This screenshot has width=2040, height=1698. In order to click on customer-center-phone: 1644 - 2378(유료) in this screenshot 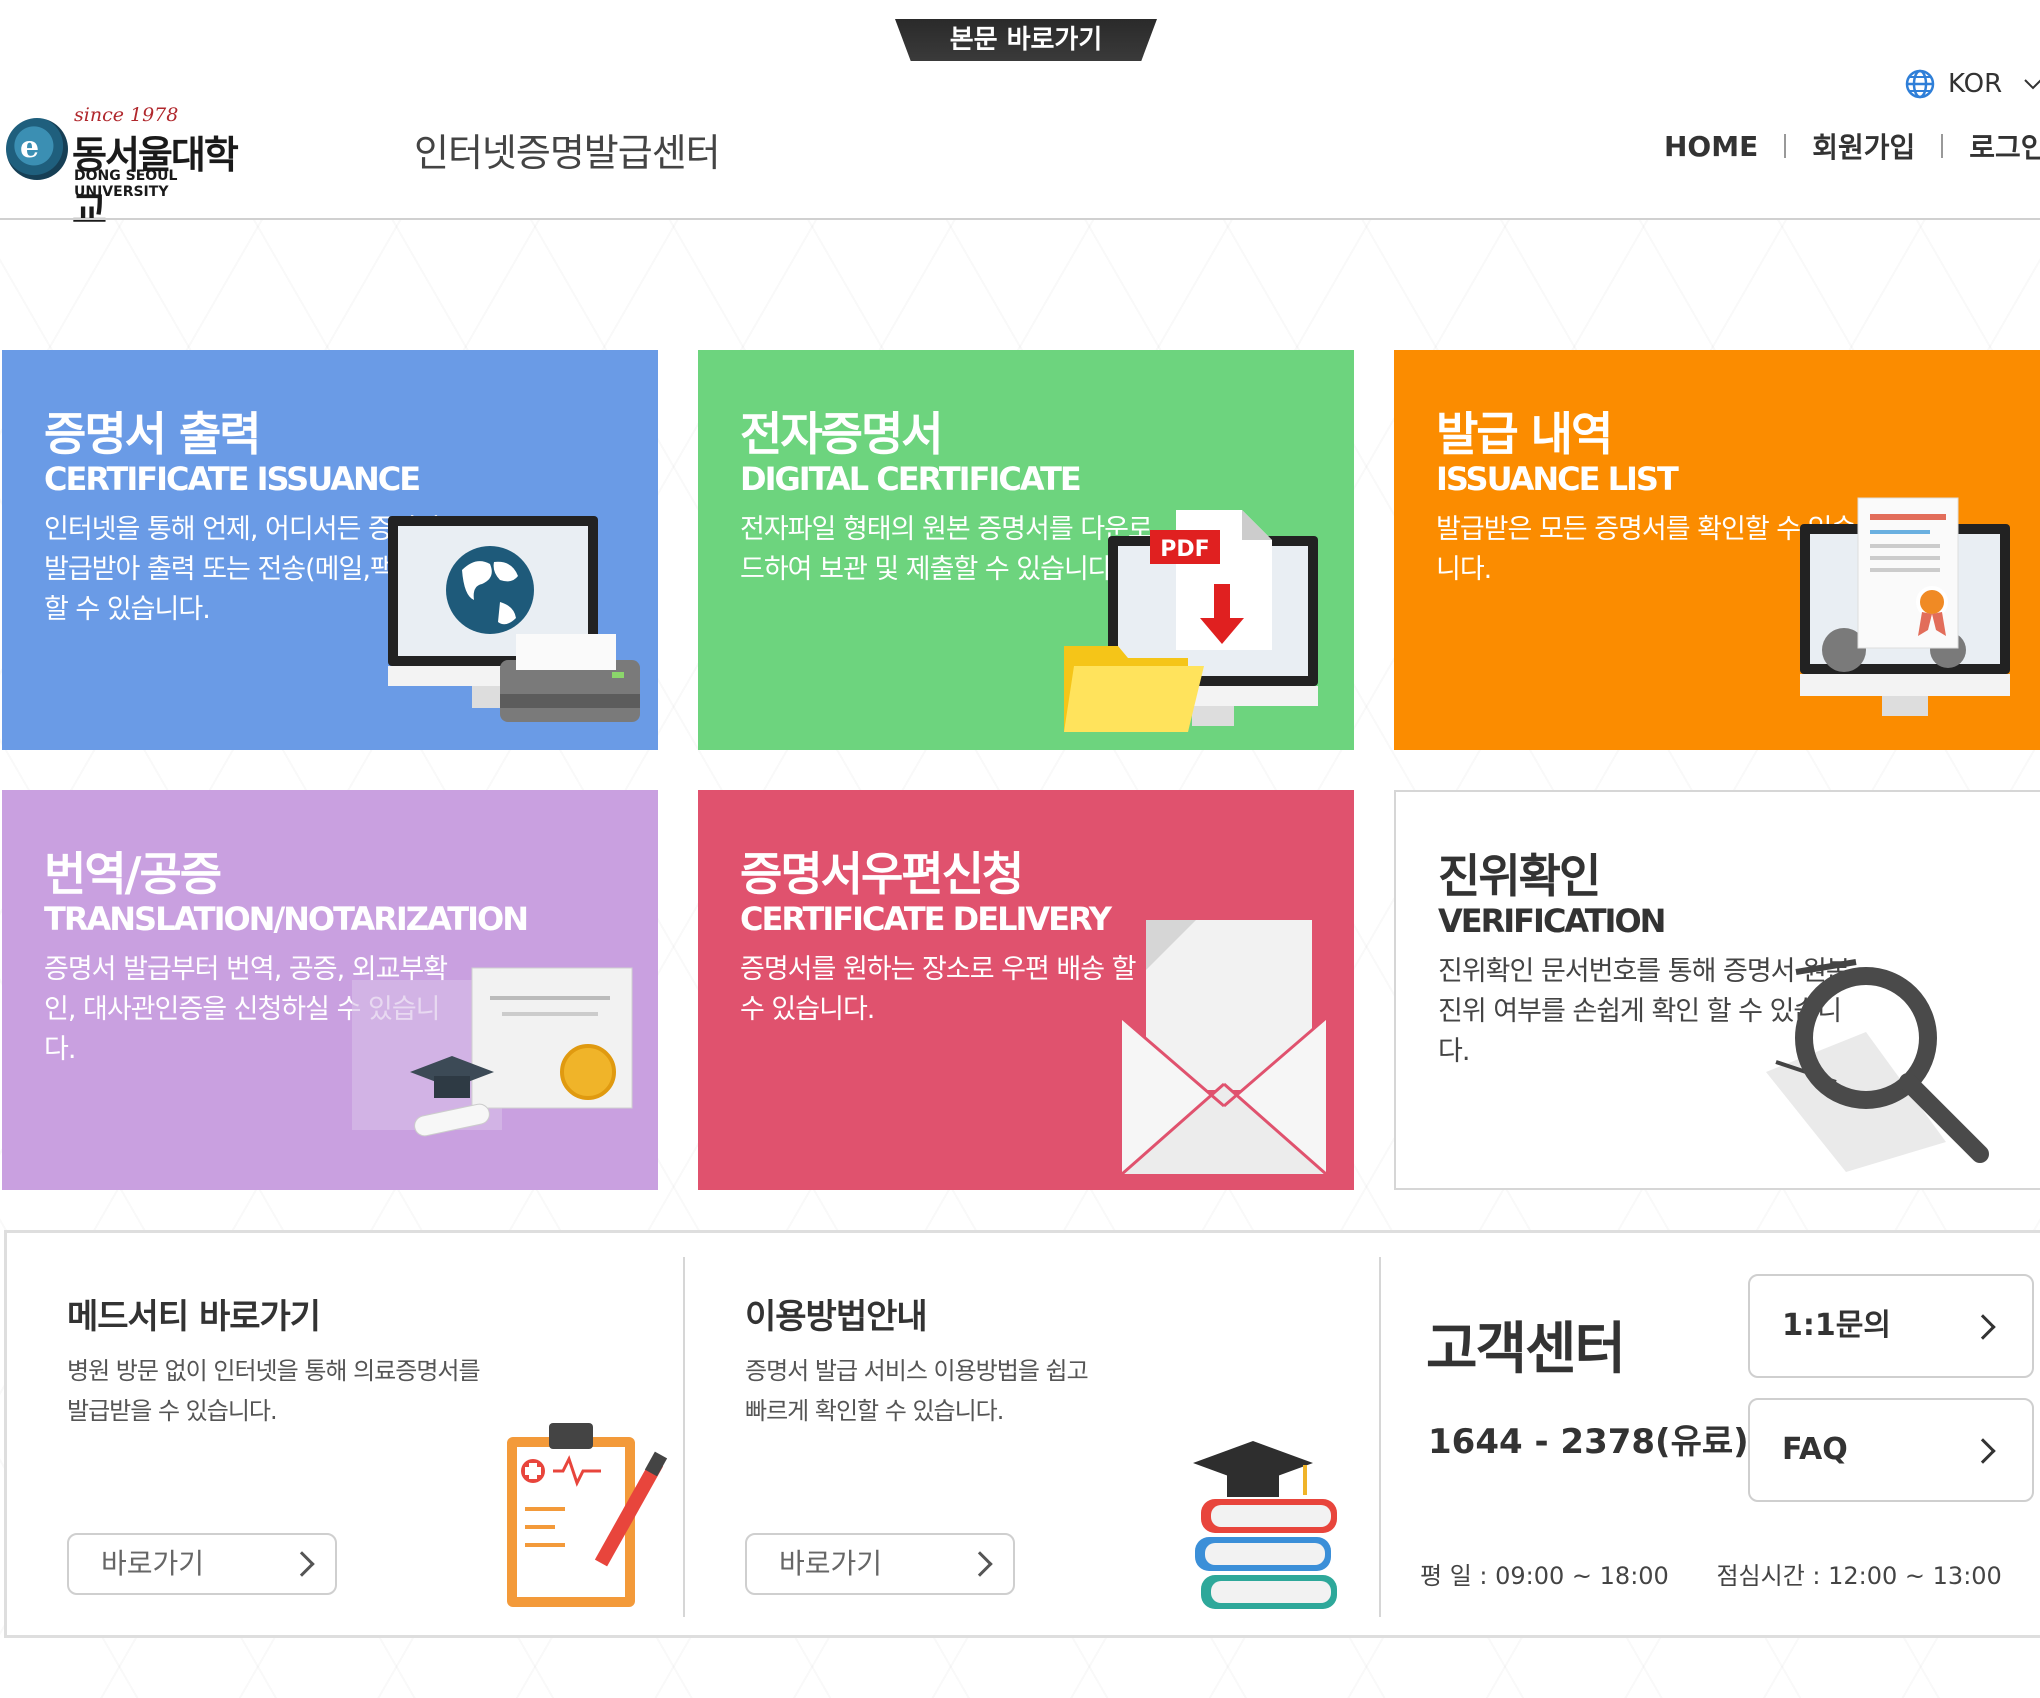, I will do `click(1588, 1442)`.